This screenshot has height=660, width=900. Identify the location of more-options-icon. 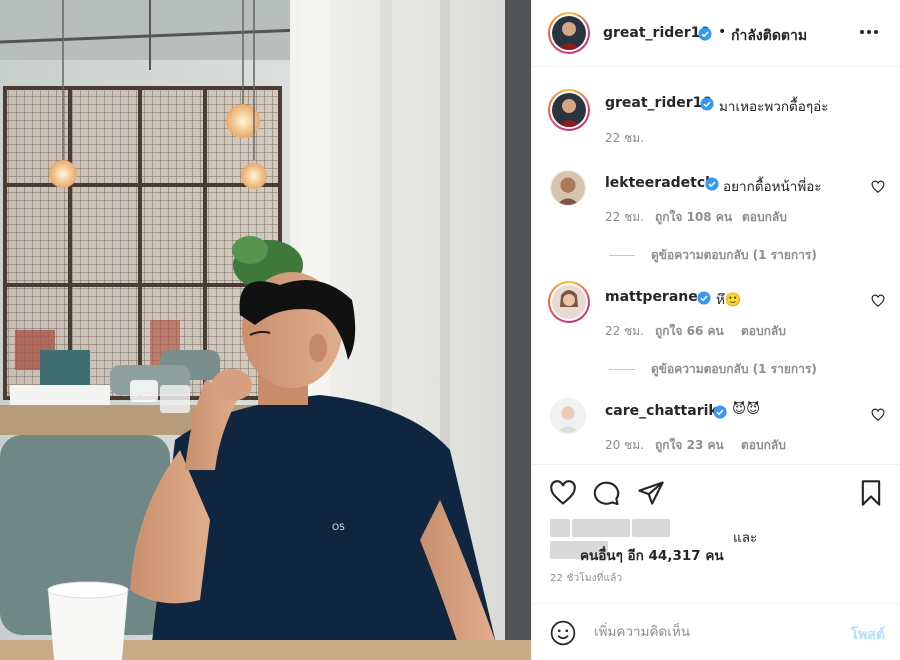
(869, 32).